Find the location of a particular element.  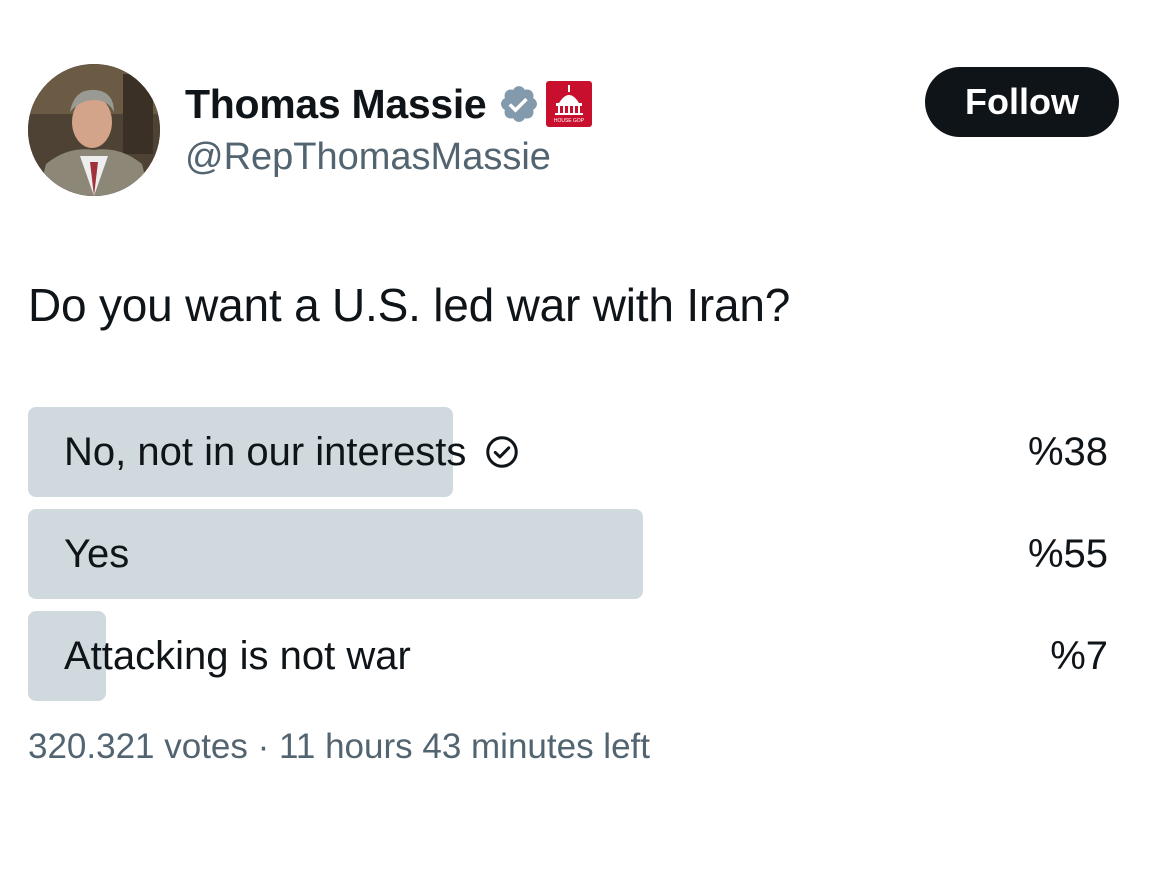

poll-option-label: Yes is located at coordinates (97, 553).